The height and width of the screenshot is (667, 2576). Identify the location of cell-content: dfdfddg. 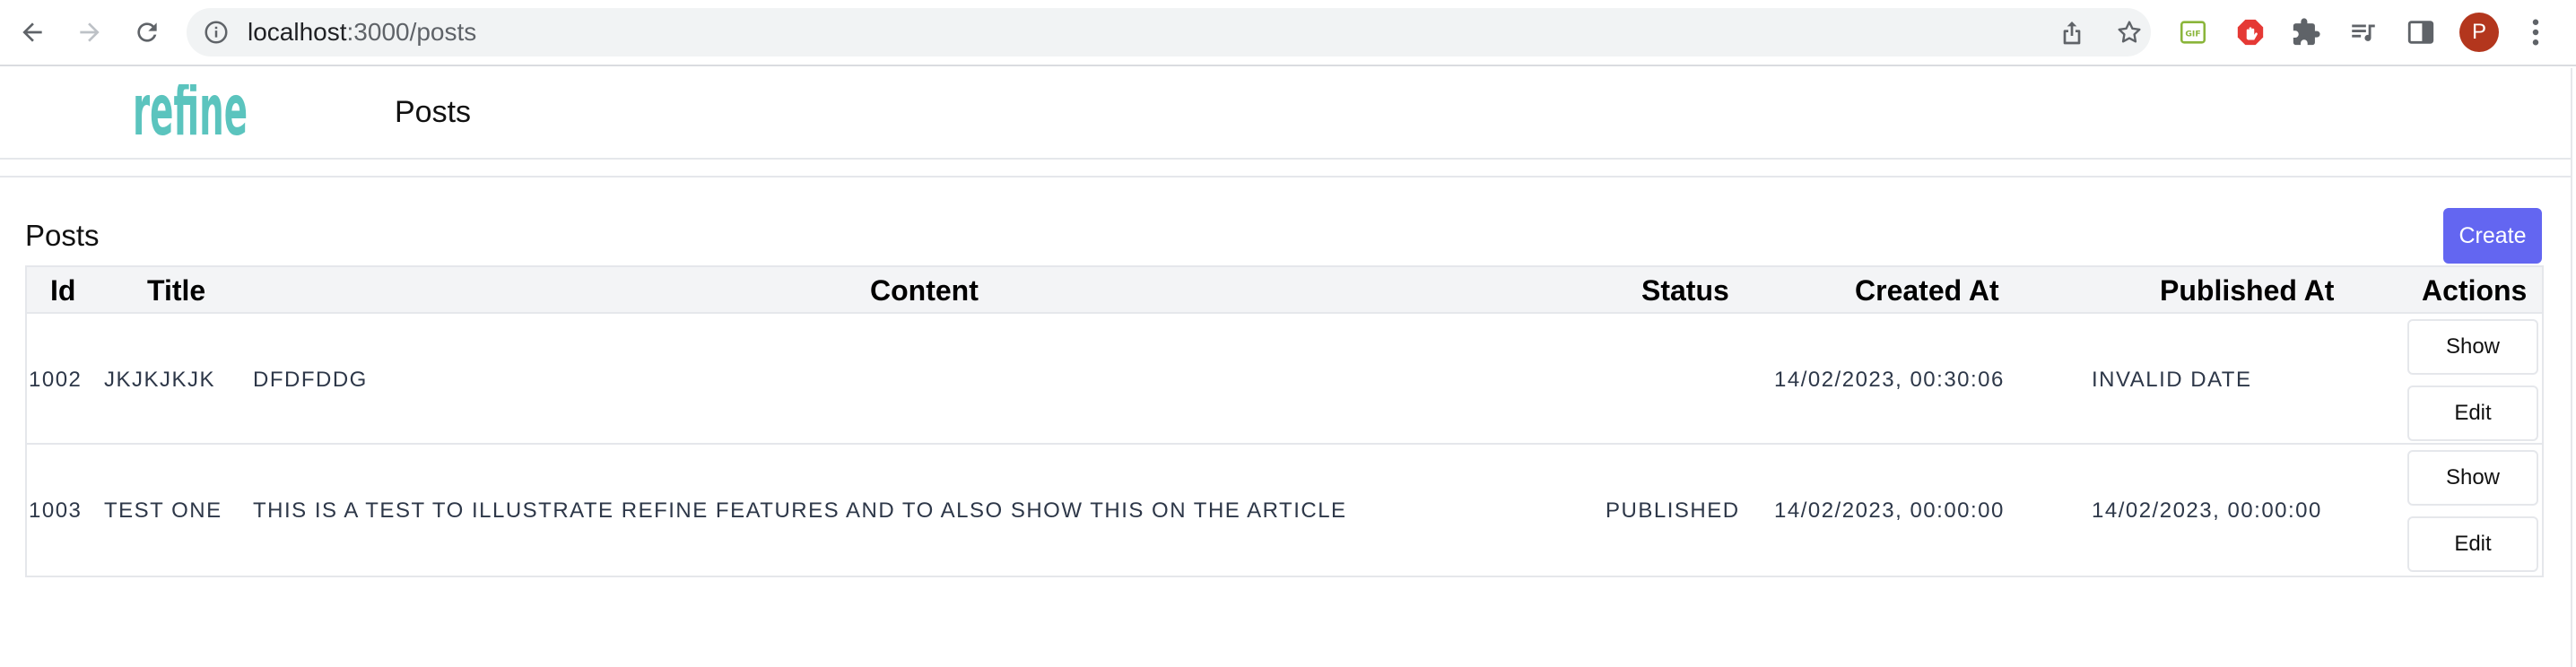
(310, 380).